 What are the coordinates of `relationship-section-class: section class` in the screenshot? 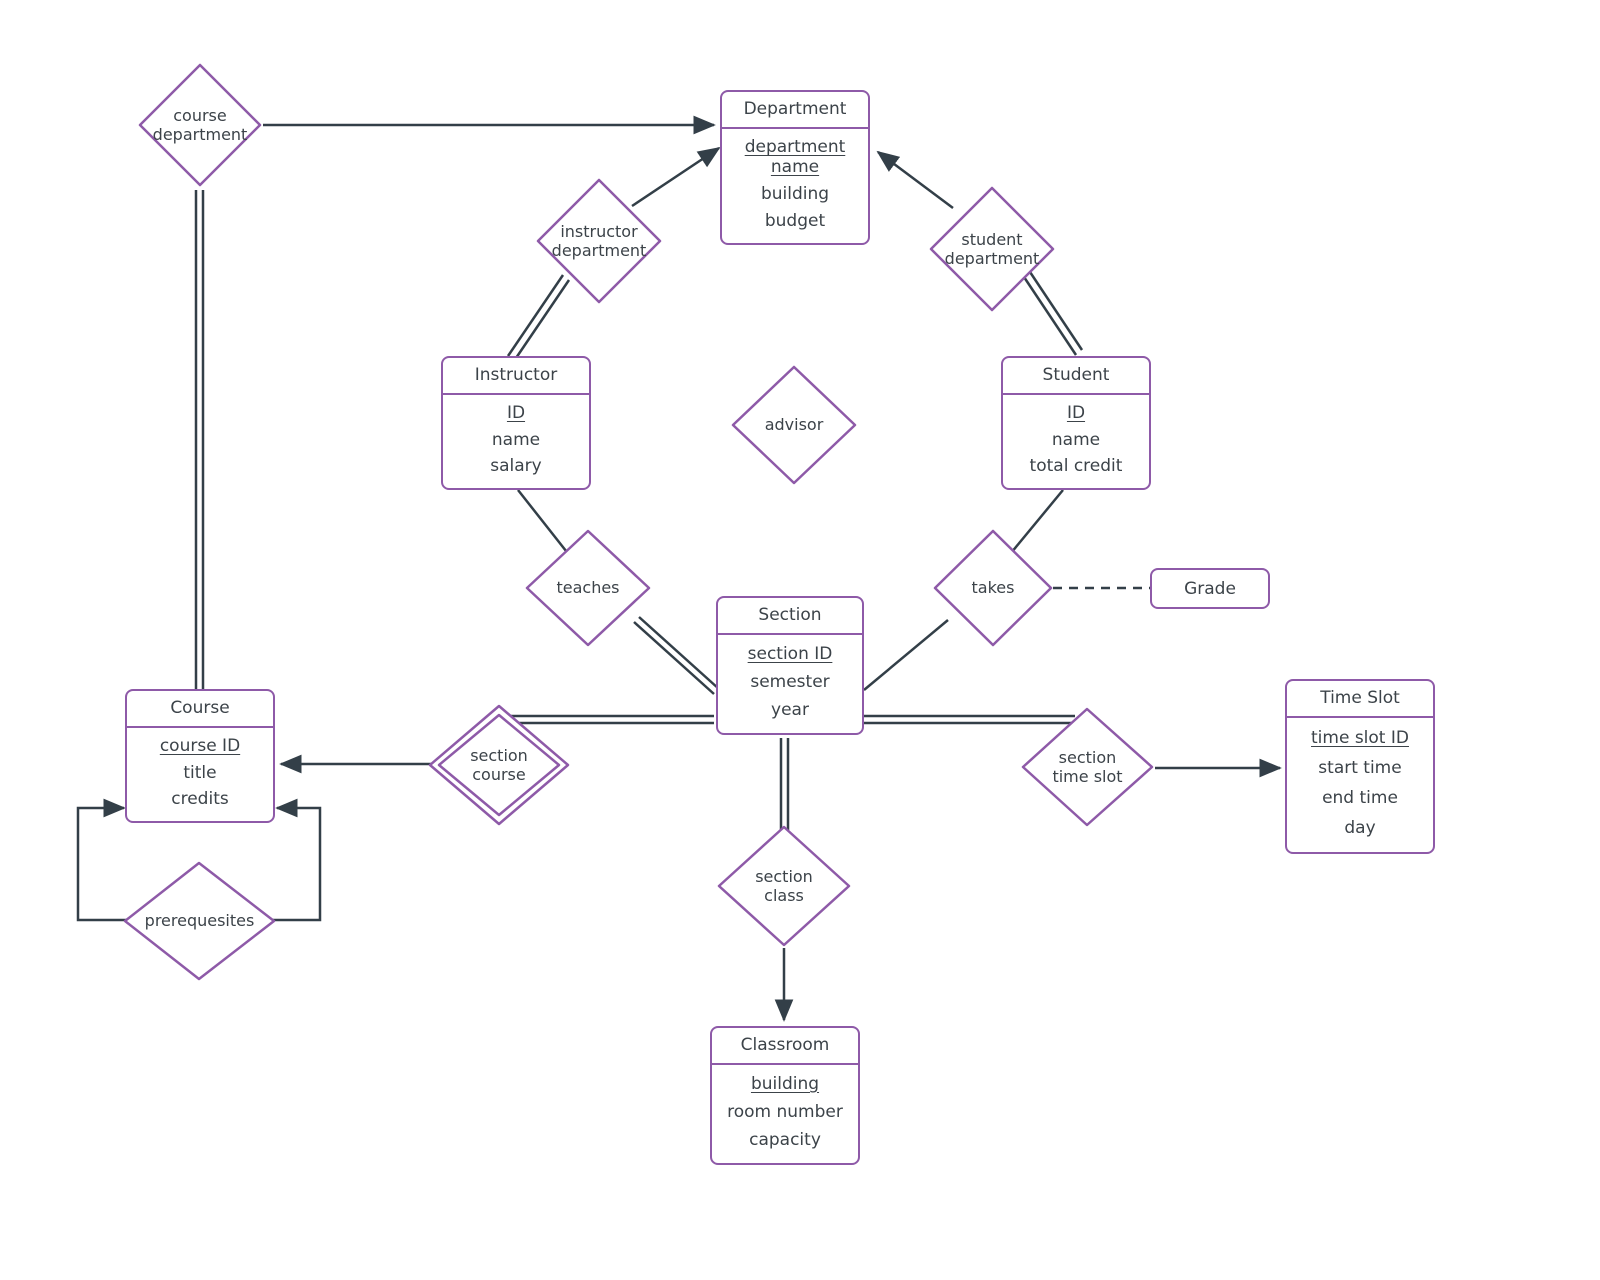 It's located at (784, 886).